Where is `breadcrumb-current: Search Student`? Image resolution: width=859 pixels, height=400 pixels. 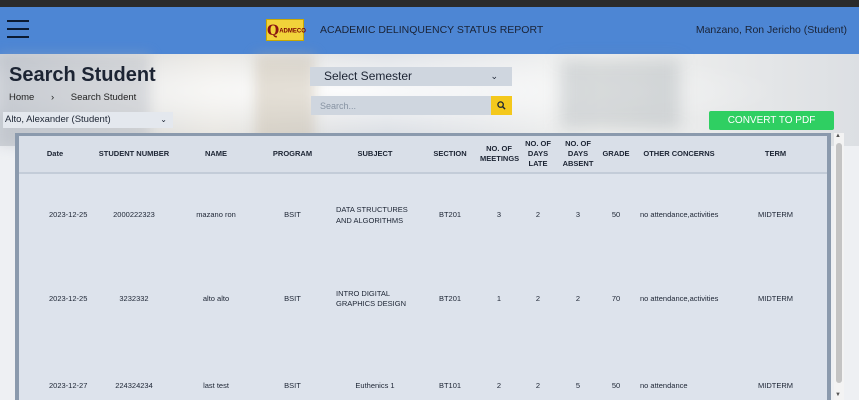
breadcrumb-current: Search Student is located at coordinates (103, 97).